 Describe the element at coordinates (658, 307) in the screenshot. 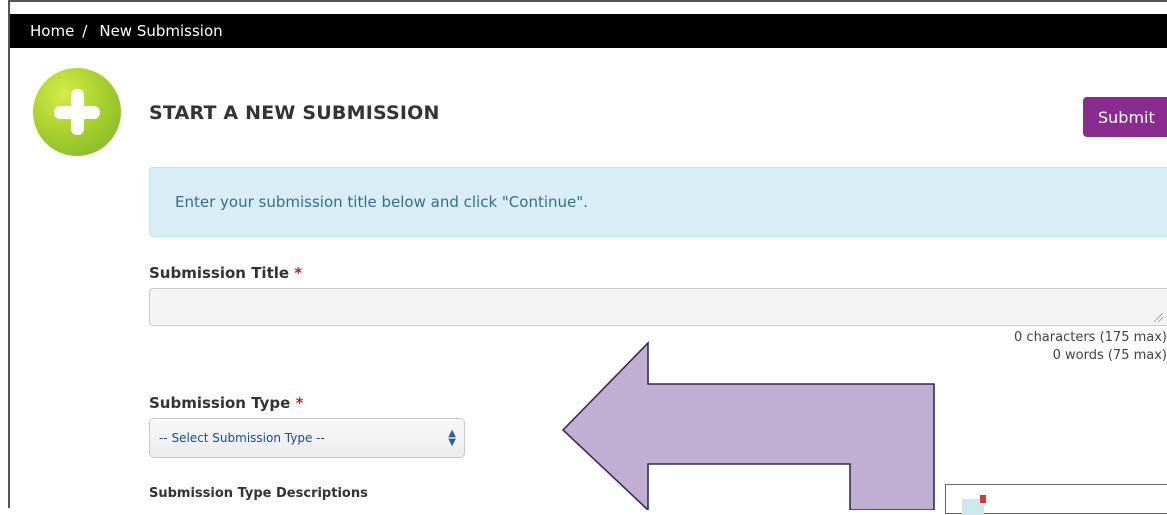

I see `submission-title-input` at that location.